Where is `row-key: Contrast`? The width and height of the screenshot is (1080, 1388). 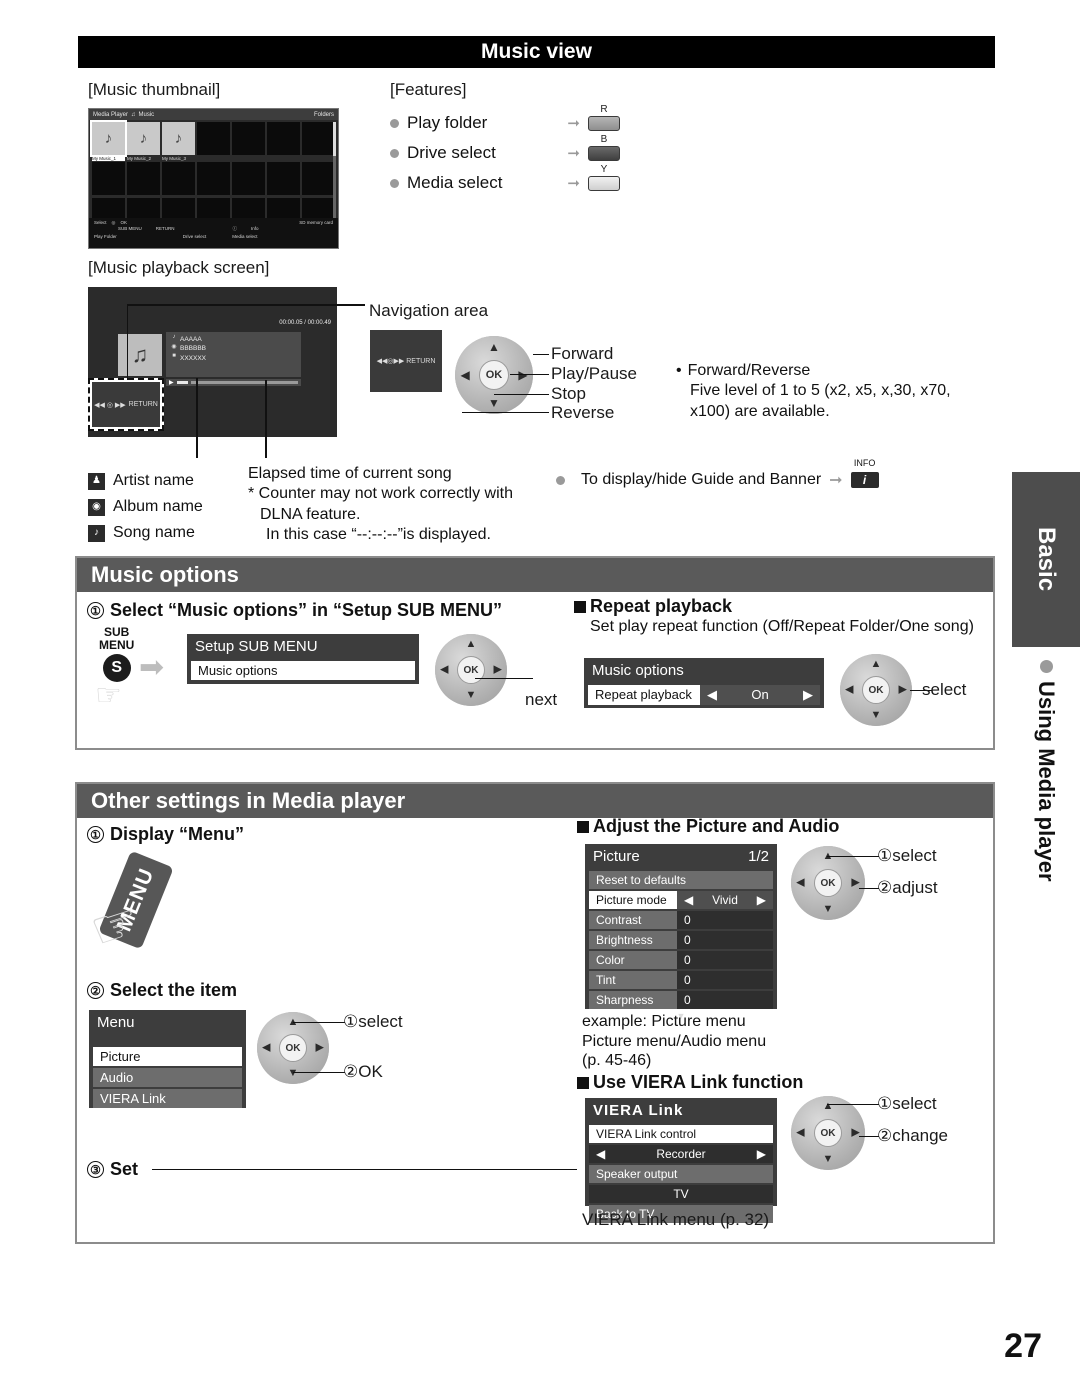
row-key: Contrast is located at coordinates (633, 920).